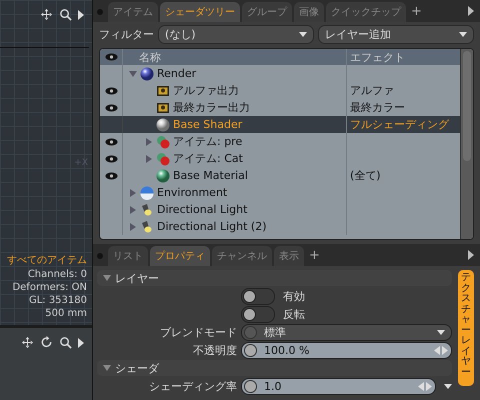 This screenshot has height=400, width=480. What do you see at coordinates (280, 90) in the screenshot?
I see `tree-row: アルファ出力 アルファ` at bounding box center [280, 90].